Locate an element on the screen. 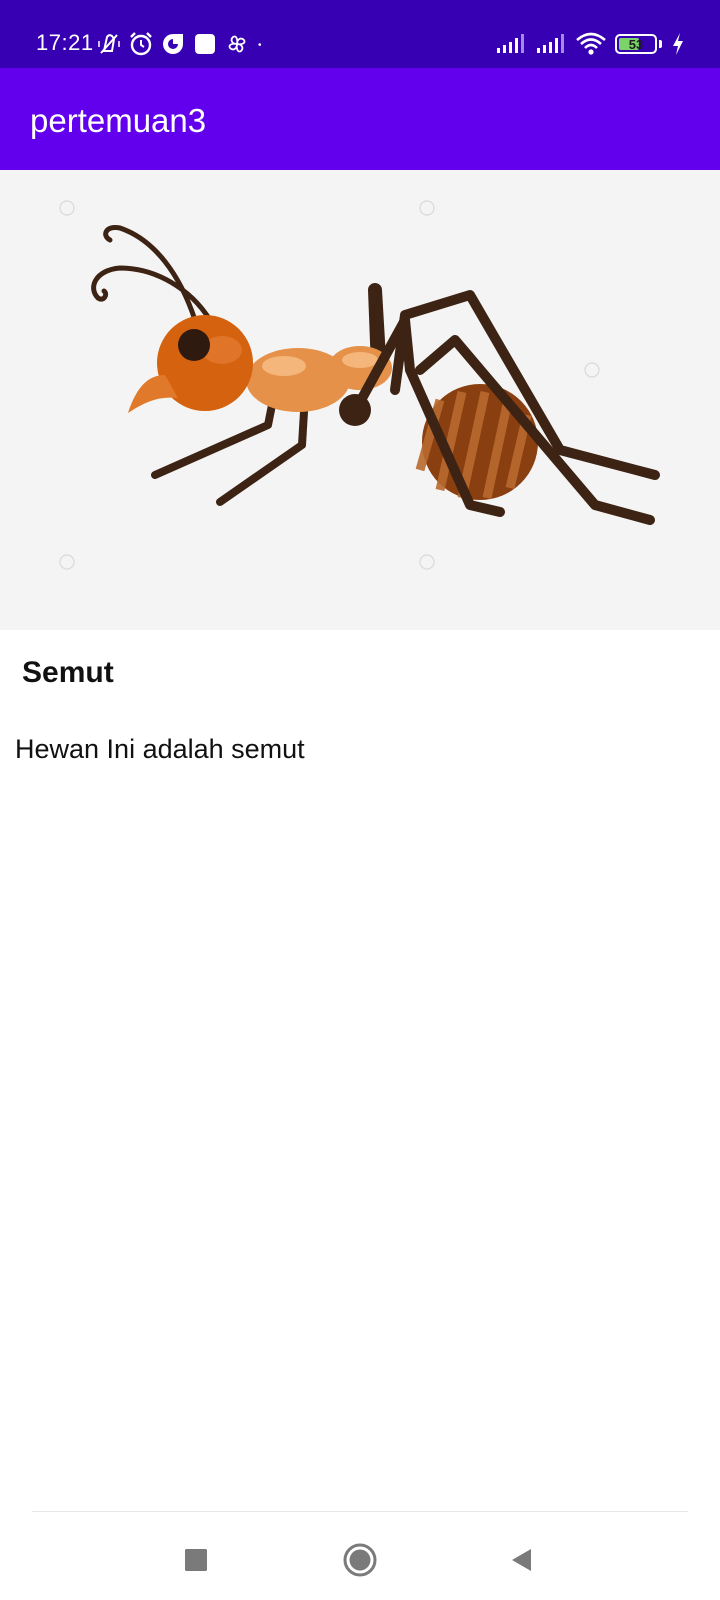 This screenshot has height=1600, width=720. home-button is located at coordinates (360, 1560).